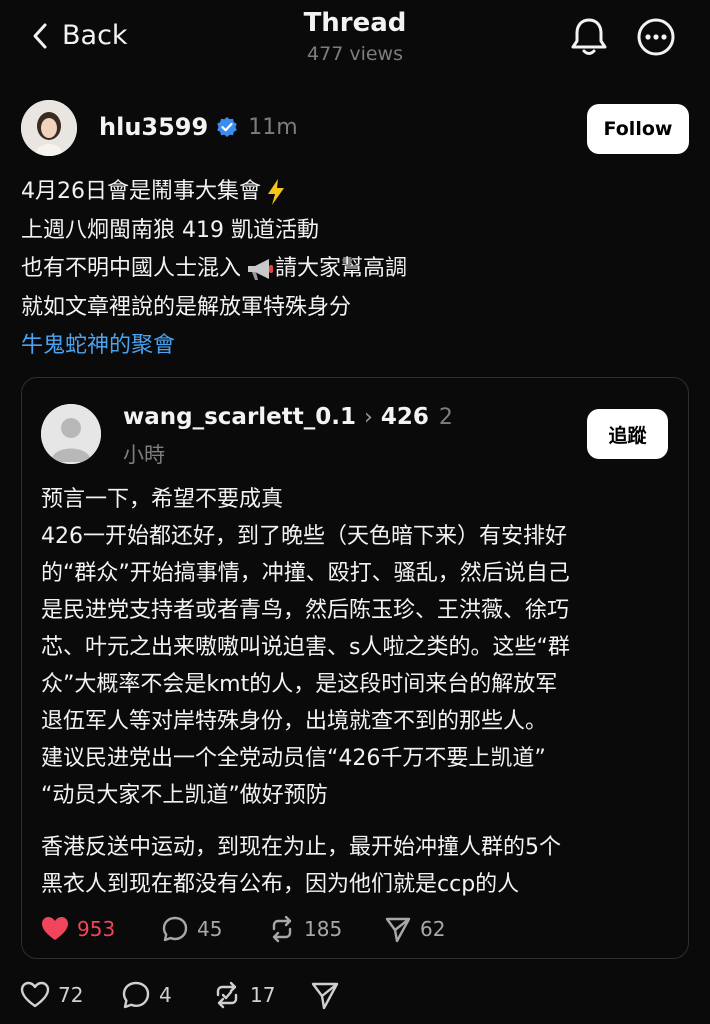  What do you see at coordinates (305, 573) in the screenshot?
I see `quoted-line: 的“群众”开始搞事情，冲撞、殴打、骚乱，然后说自己` at bounding box center [305, 573].